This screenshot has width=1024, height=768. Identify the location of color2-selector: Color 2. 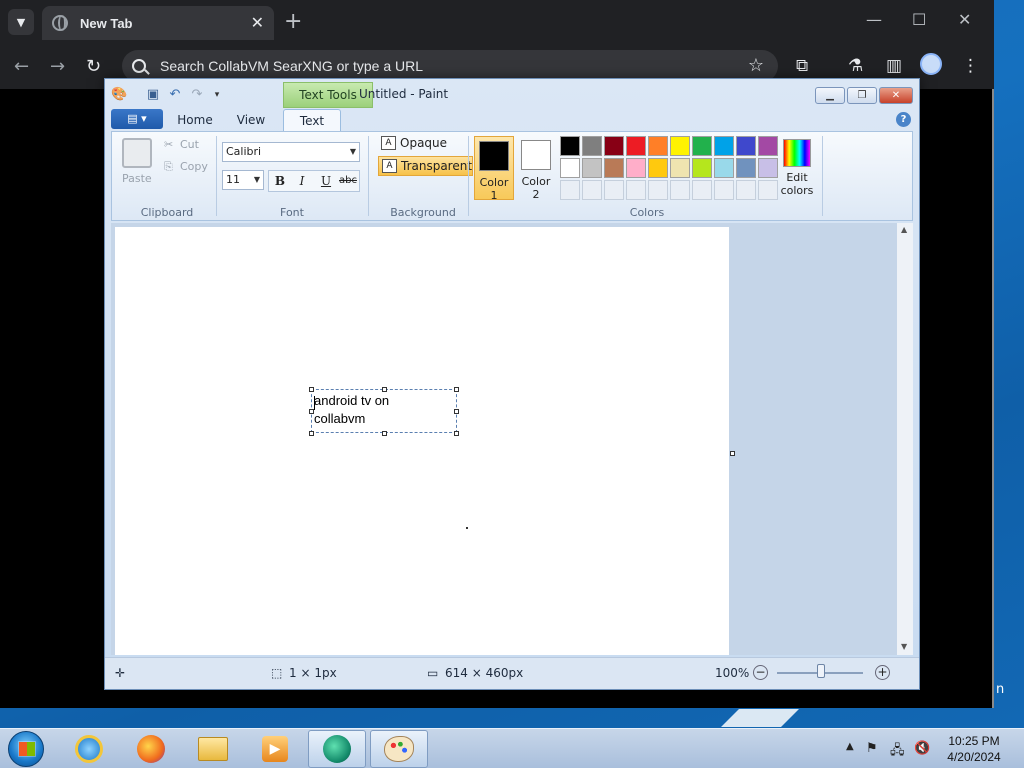
(536, 168).